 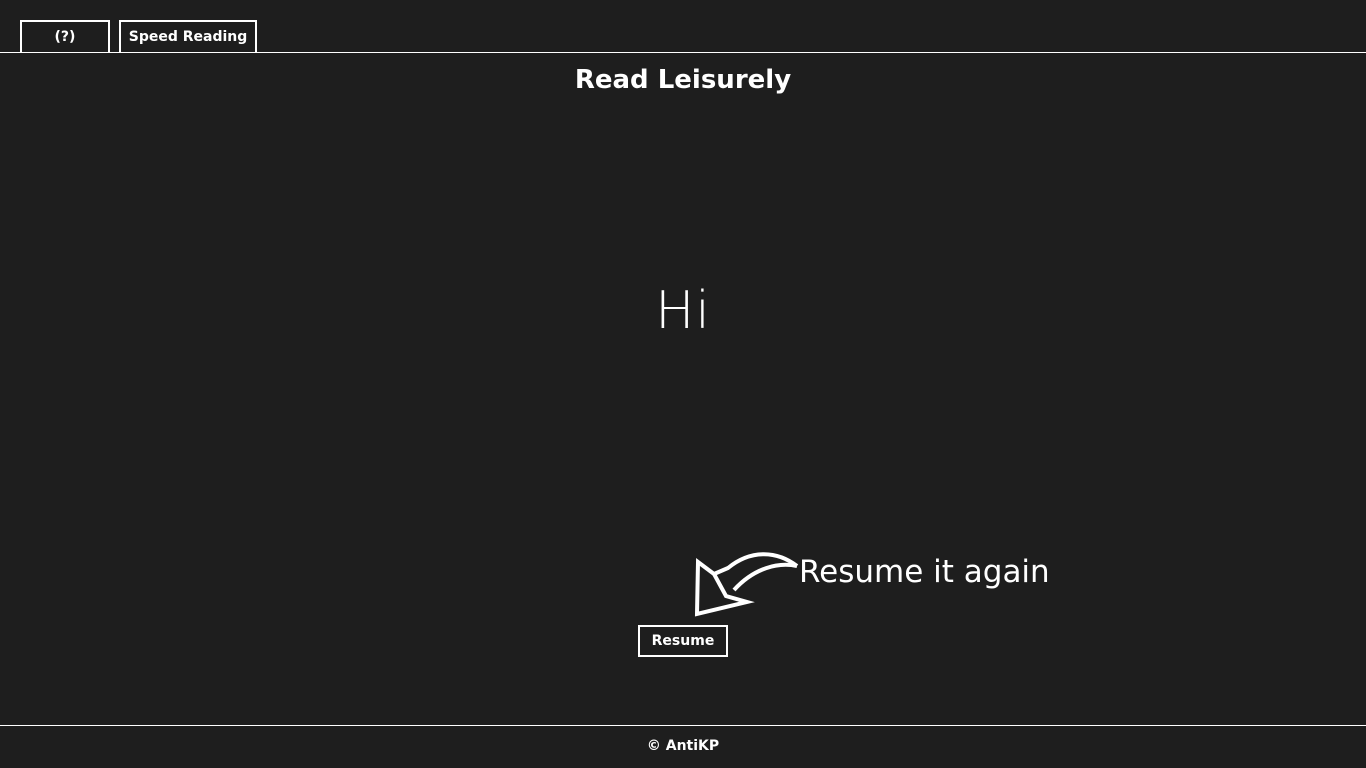 I want to click on curved-arrow-icon, so click(x=746, y=584).